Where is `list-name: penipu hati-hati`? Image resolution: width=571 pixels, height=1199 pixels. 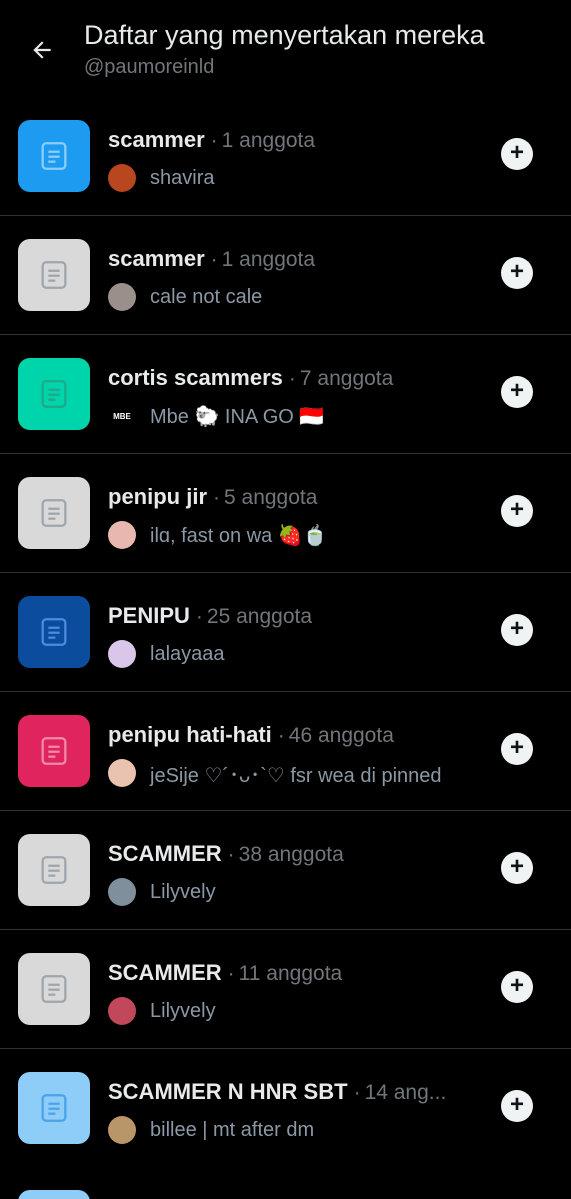 list-name: penipu hati-hati is located at coordinates (190, 734).